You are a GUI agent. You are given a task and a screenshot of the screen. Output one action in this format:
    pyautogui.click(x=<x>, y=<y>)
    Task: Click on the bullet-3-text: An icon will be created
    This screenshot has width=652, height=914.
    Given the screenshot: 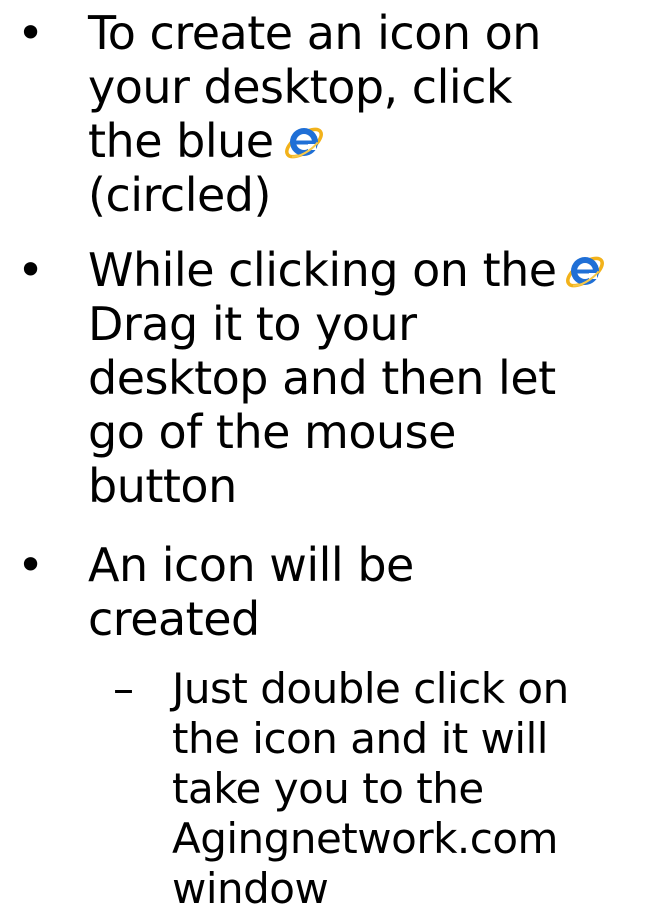 What is the action you would take?
    pyautogui.click(x=366, y=592)
    